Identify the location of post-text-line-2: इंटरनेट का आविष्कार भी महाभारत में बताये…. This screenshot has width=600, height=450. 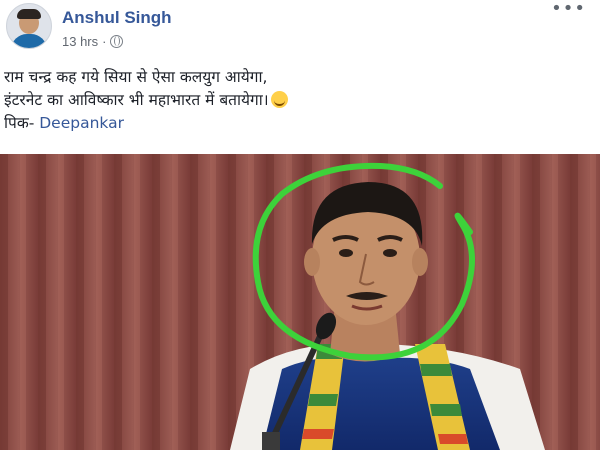
(299, 100).